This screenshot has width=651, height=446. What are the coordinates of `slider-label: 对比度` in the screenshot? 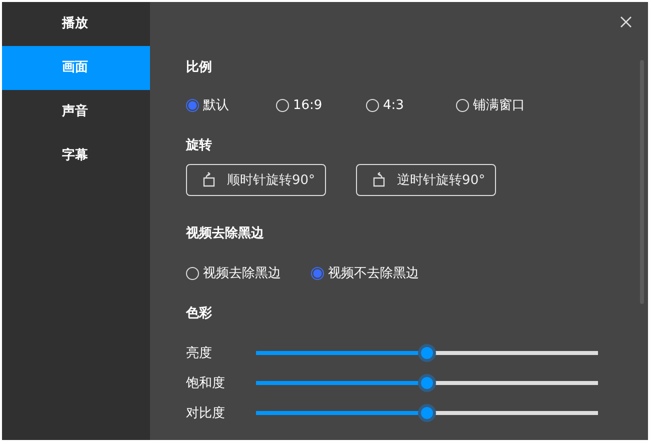 It's located at (206, 413).